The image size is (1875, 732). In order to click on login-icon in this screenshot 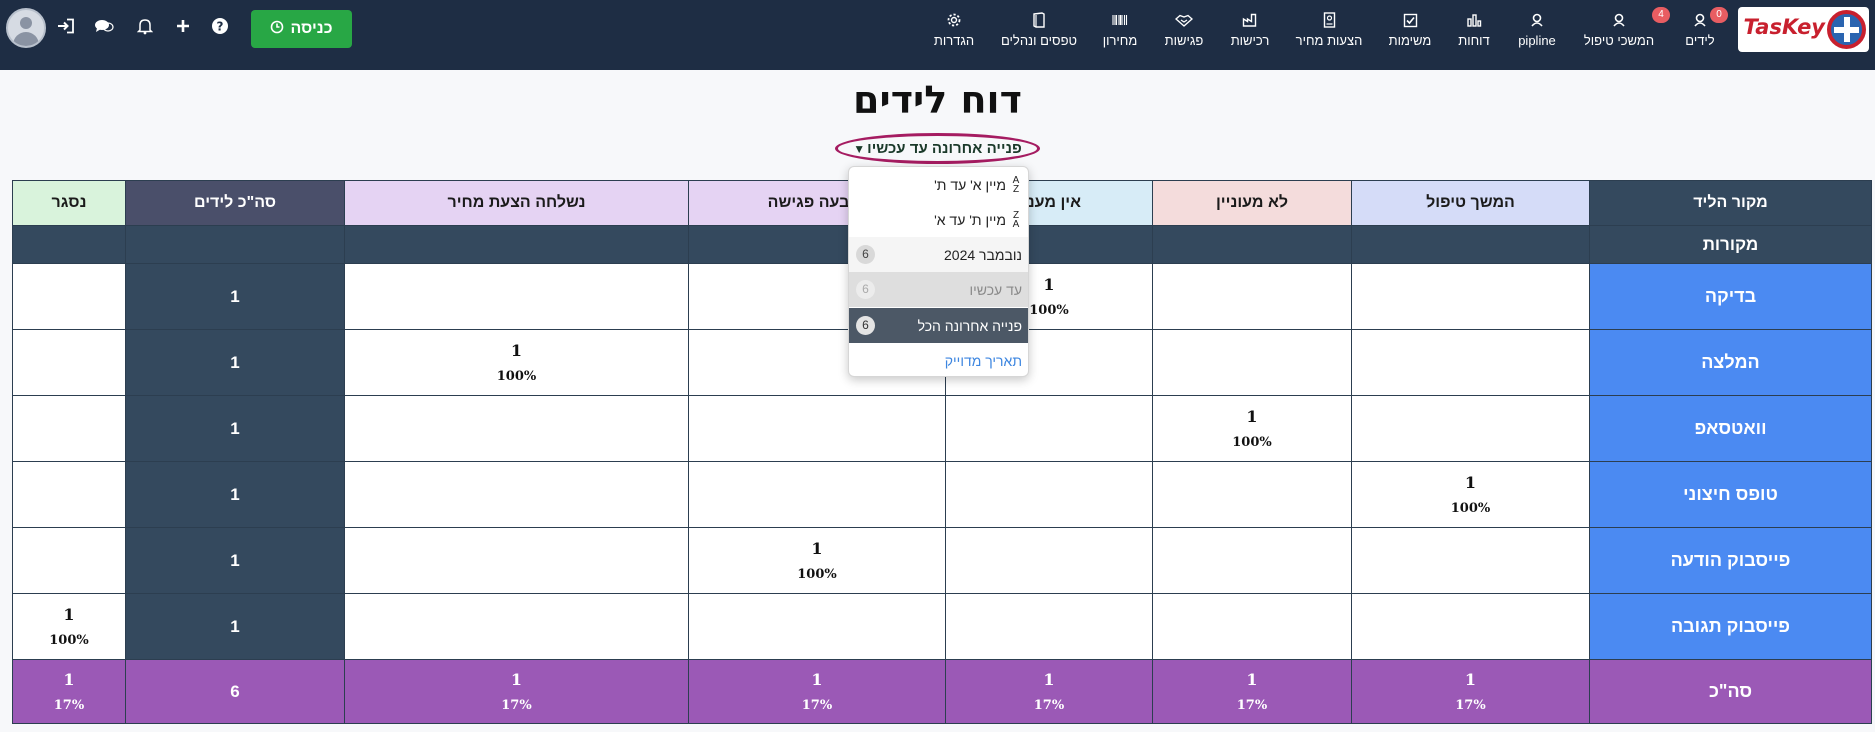, I will do `click(66, 26)`.